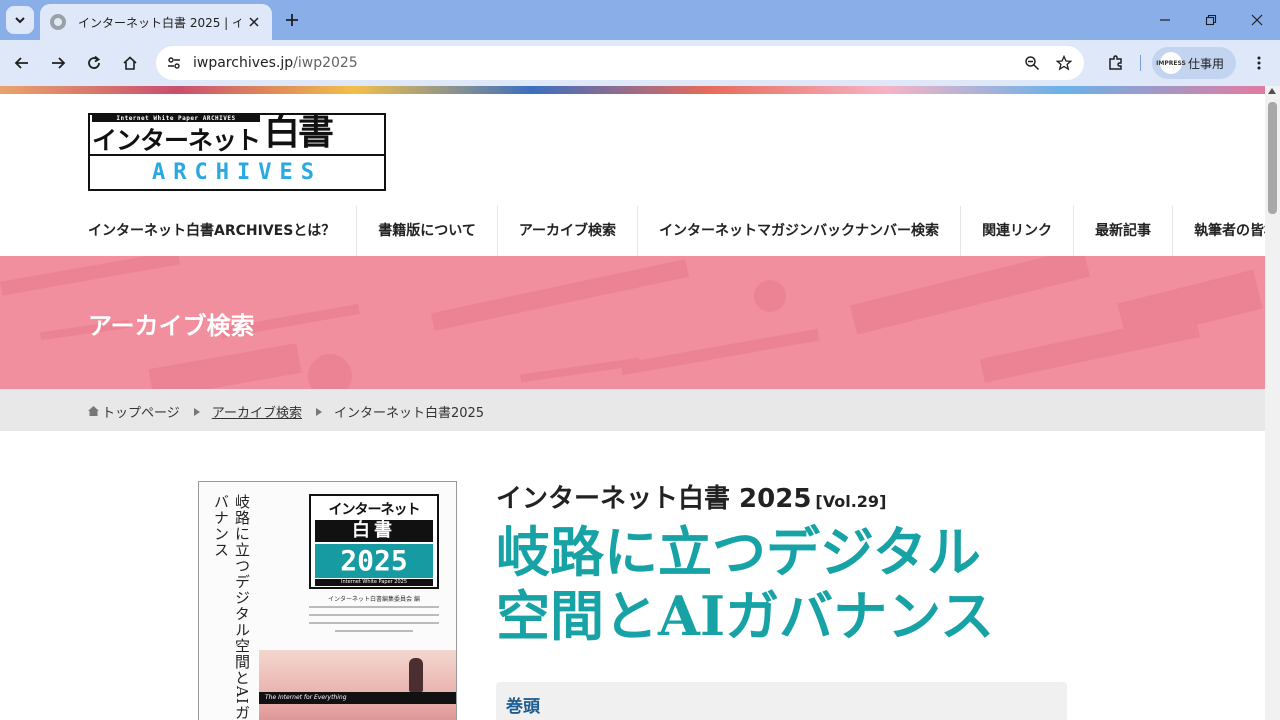  What do you see at coordinates (620, 63) in the screenshot?
I see `address-bar: iwparchives.jp/iwp2025` at bounding box center [620, 63].